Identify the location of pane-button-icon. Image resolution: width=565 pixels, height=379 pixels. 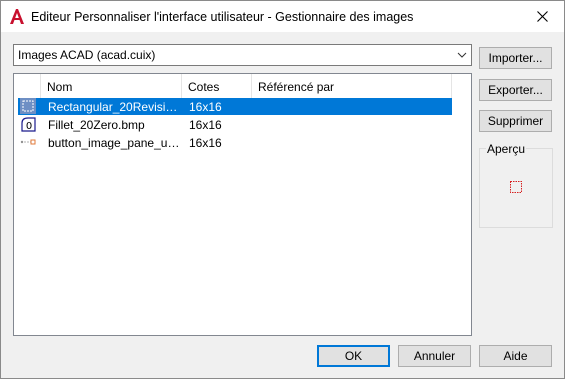
(28, 142).